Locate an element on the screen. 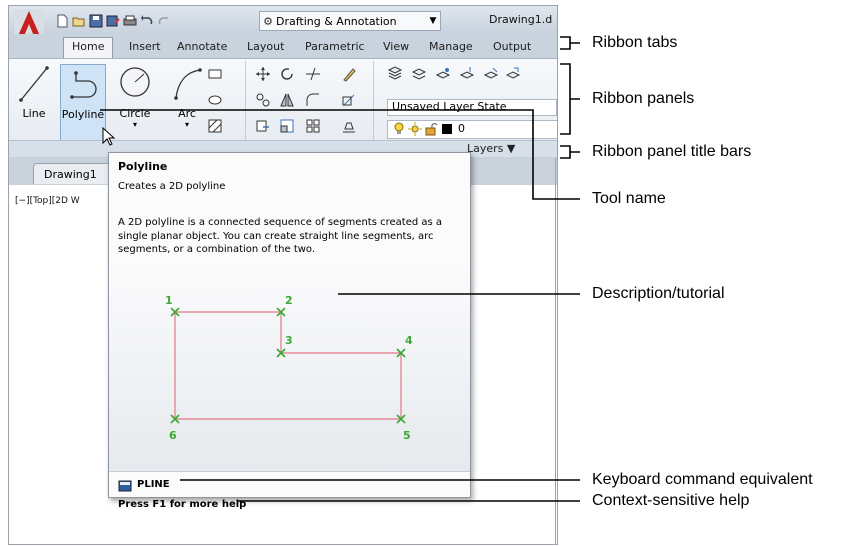 The image size is (855, 546). annotation-help: Context-sensitive help is located at coordinates (671, 500).